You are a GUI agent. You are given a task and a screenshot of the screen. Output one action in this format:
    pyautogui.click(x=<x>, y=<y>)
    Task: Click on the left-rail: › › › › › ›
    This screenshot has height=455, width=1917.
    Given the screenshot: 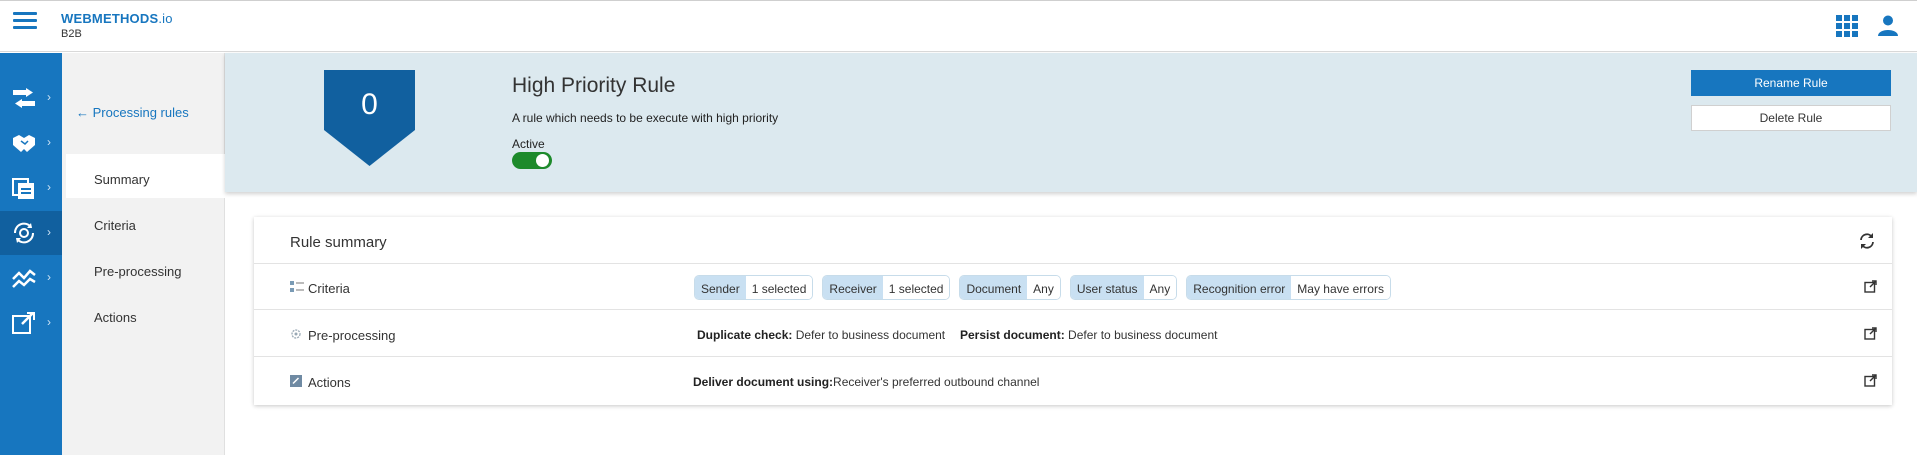 What is the action you would take?
    pyautogui.click(x=31, y=254)
    